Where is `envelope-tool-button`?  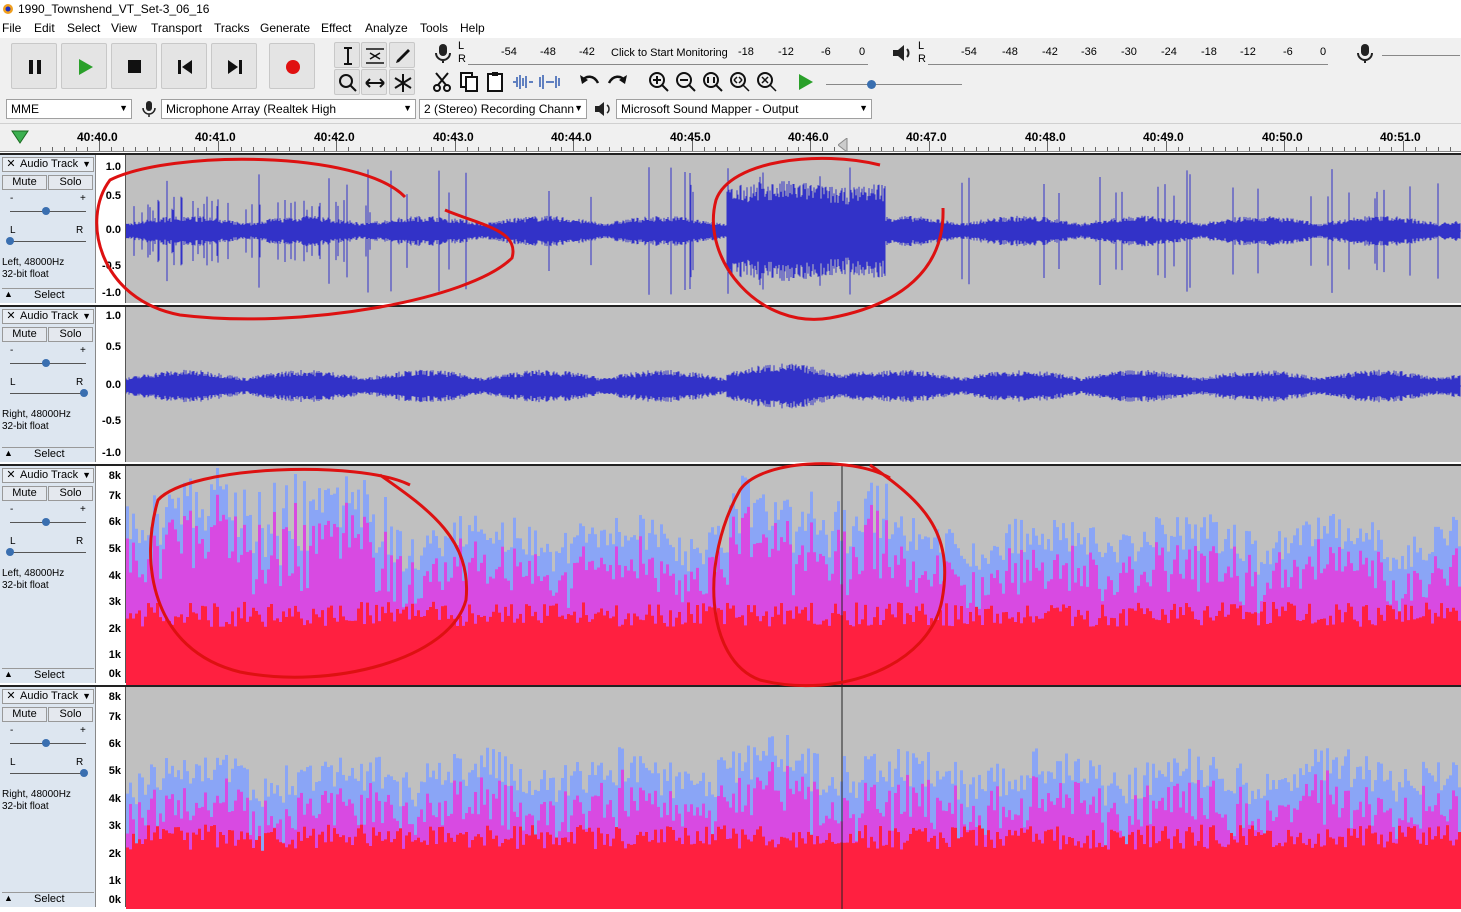
envelope-tool-button is located at coordinates (374, 55).